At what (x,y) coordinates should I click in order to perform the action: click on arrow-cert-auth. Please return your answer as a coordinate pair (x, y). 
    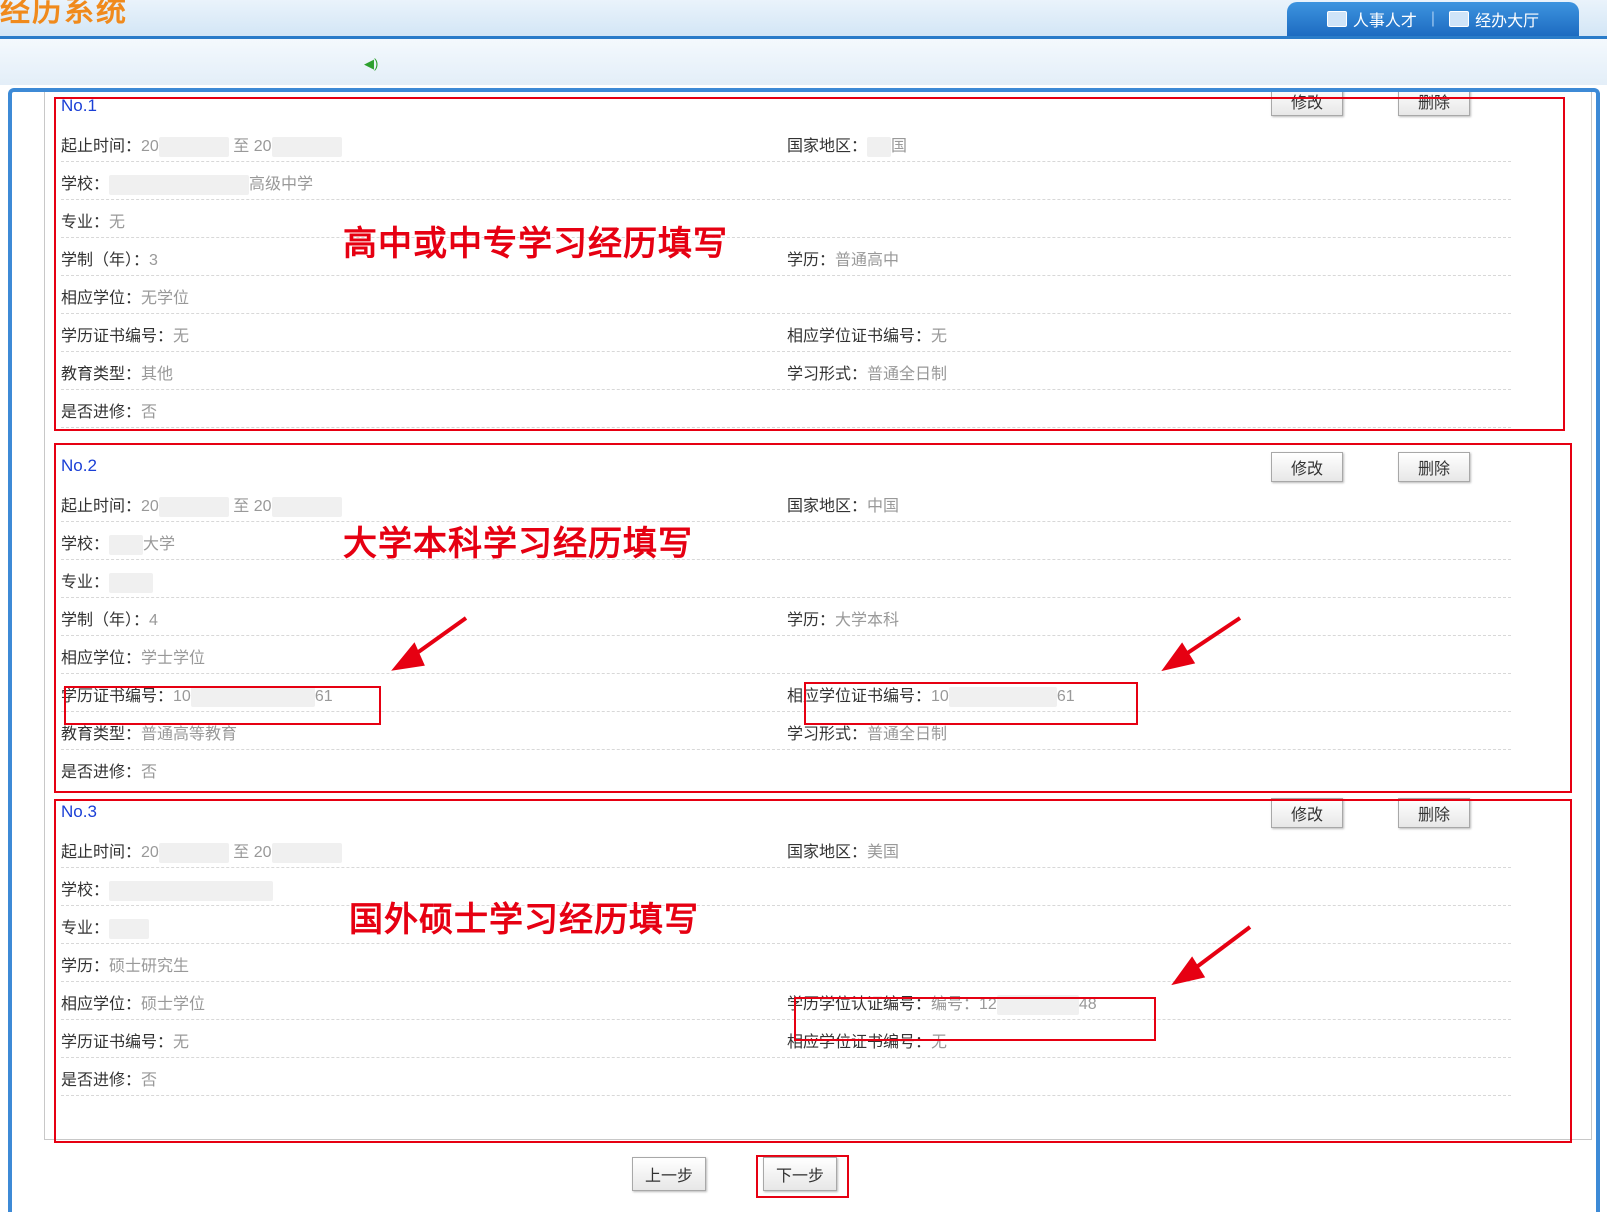
    Looking at the image, I should click on (1211, 955).